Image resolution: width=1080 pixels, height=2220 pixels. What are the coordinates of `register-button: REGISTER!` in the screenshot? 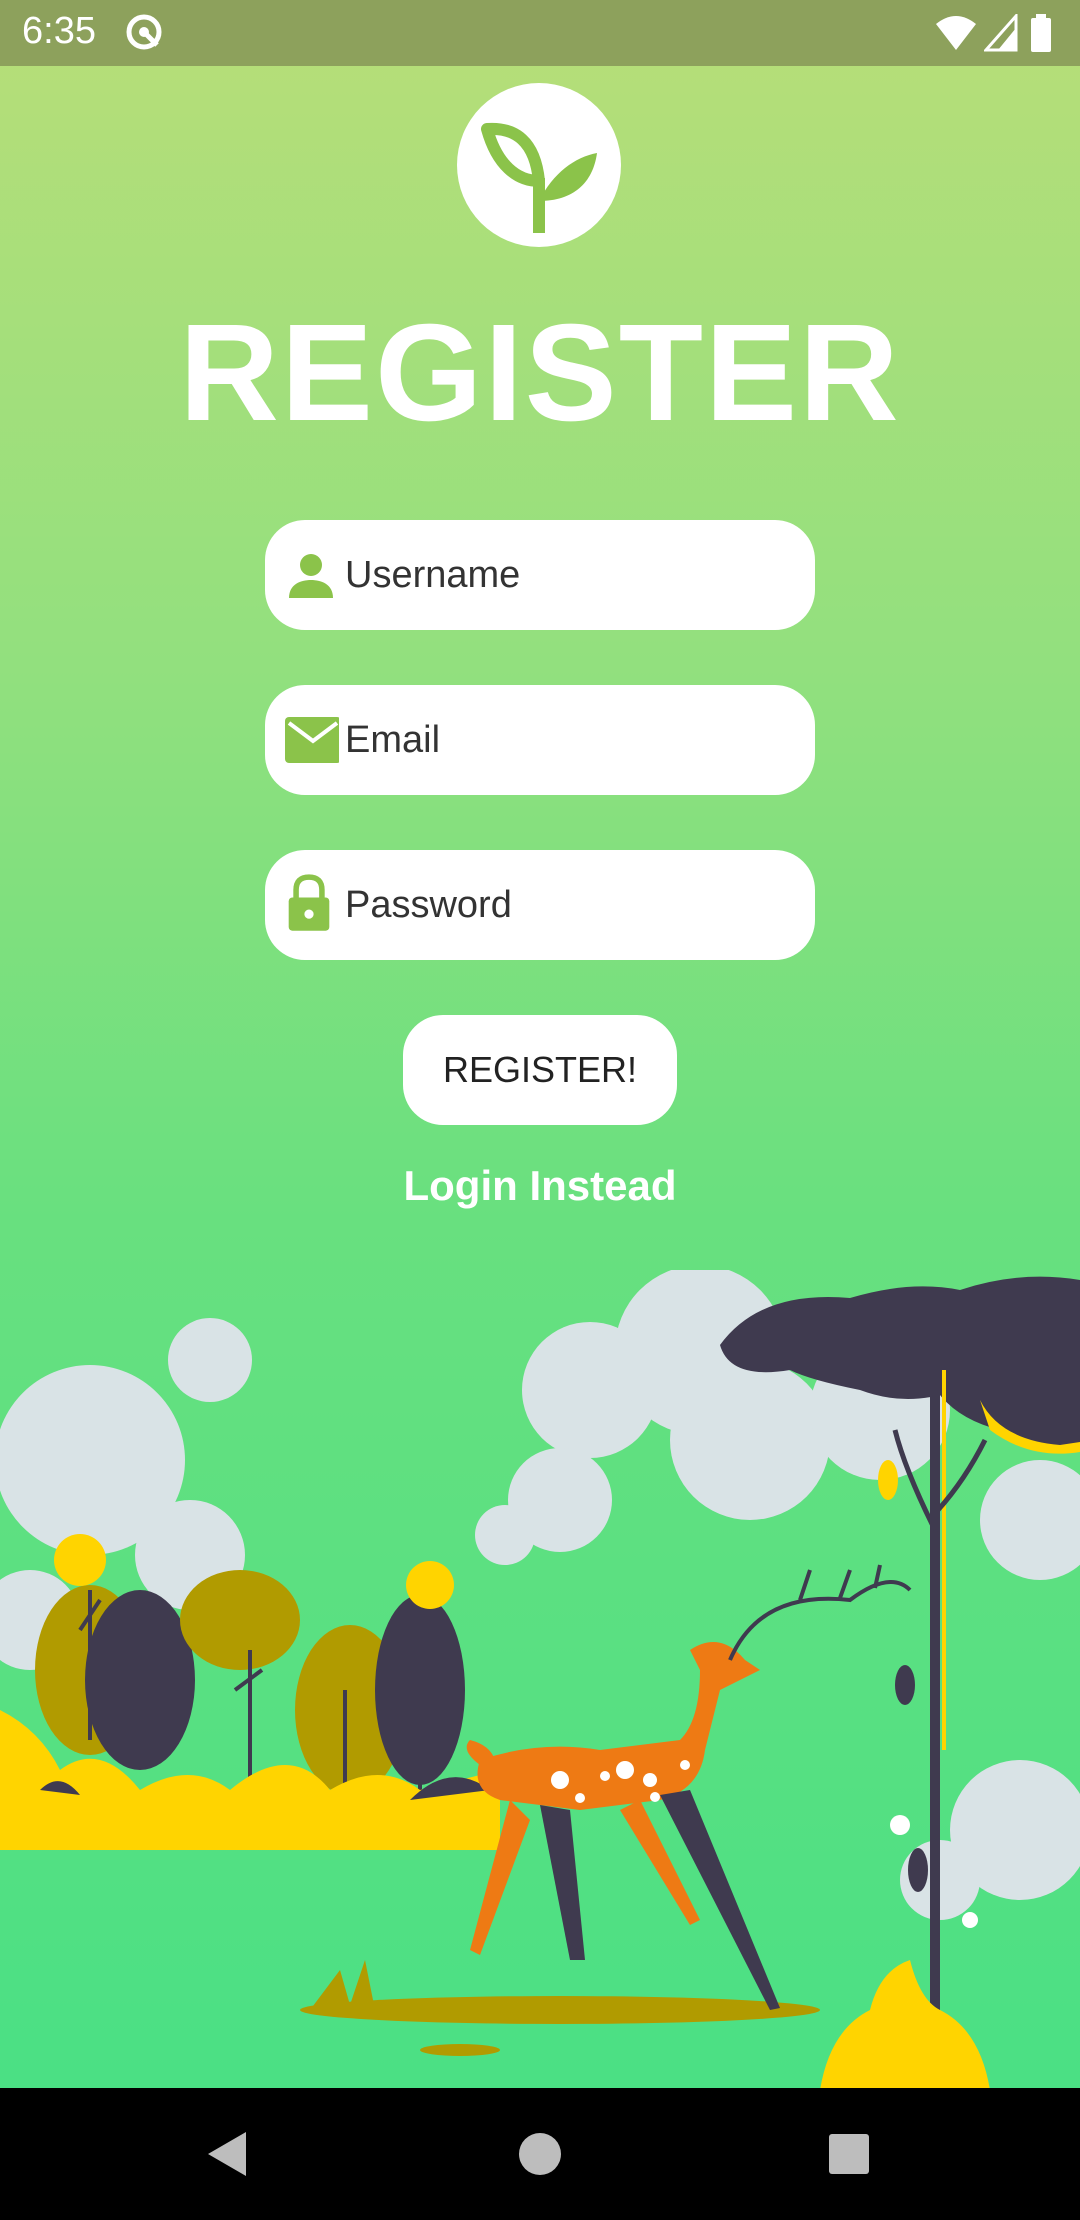 It's located at (540, 1070).